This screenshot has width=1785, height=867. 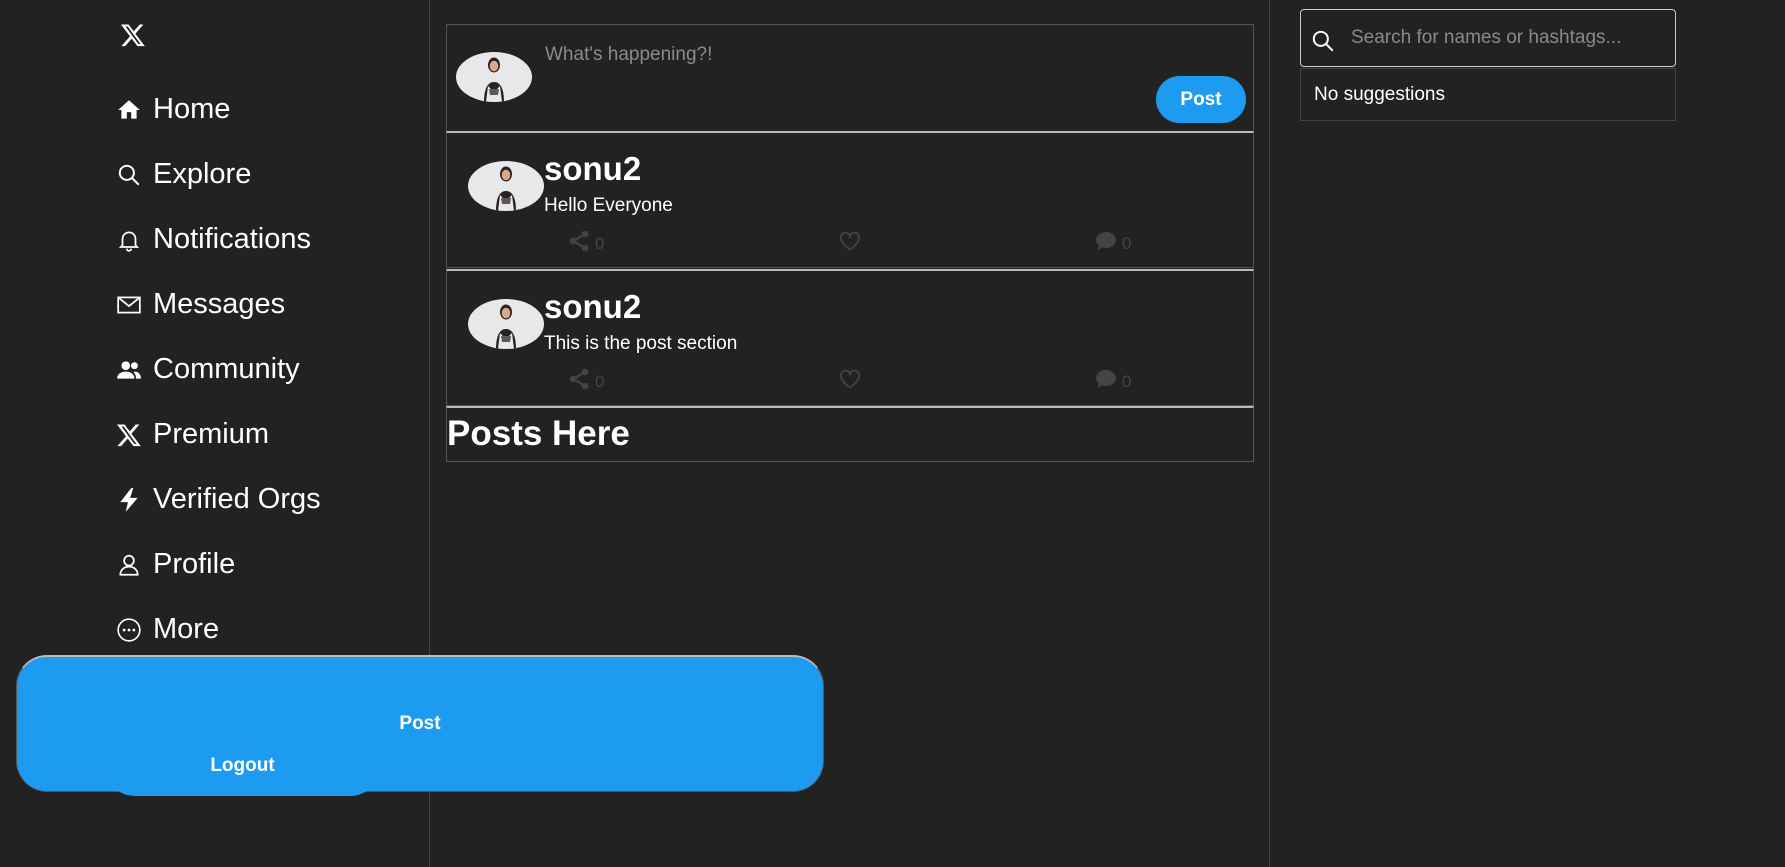 I want to click on search-input, so click(x=1506, y=38).